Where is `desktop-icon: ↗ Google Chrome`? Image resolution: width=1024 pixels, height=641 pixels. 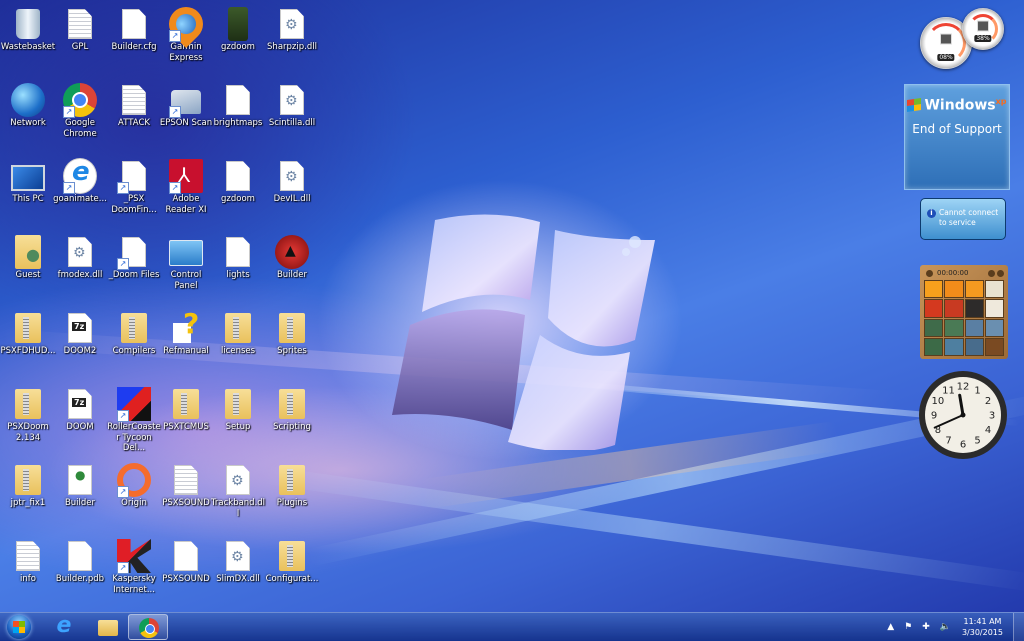 desktop-icon: ↗ Google Chrome is located at coordinates (80, 109).